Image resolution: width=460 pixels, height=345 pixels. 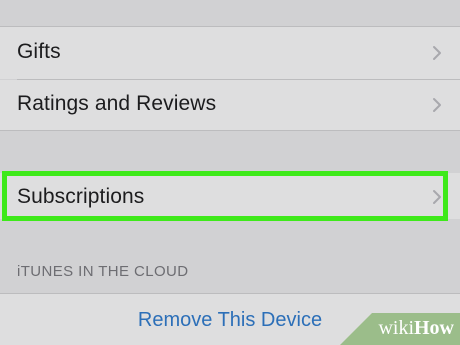 What do you see at coordinates (434, 328) in the screenshot?
I see `watermark-how: How` at bounding box center [434, 328].